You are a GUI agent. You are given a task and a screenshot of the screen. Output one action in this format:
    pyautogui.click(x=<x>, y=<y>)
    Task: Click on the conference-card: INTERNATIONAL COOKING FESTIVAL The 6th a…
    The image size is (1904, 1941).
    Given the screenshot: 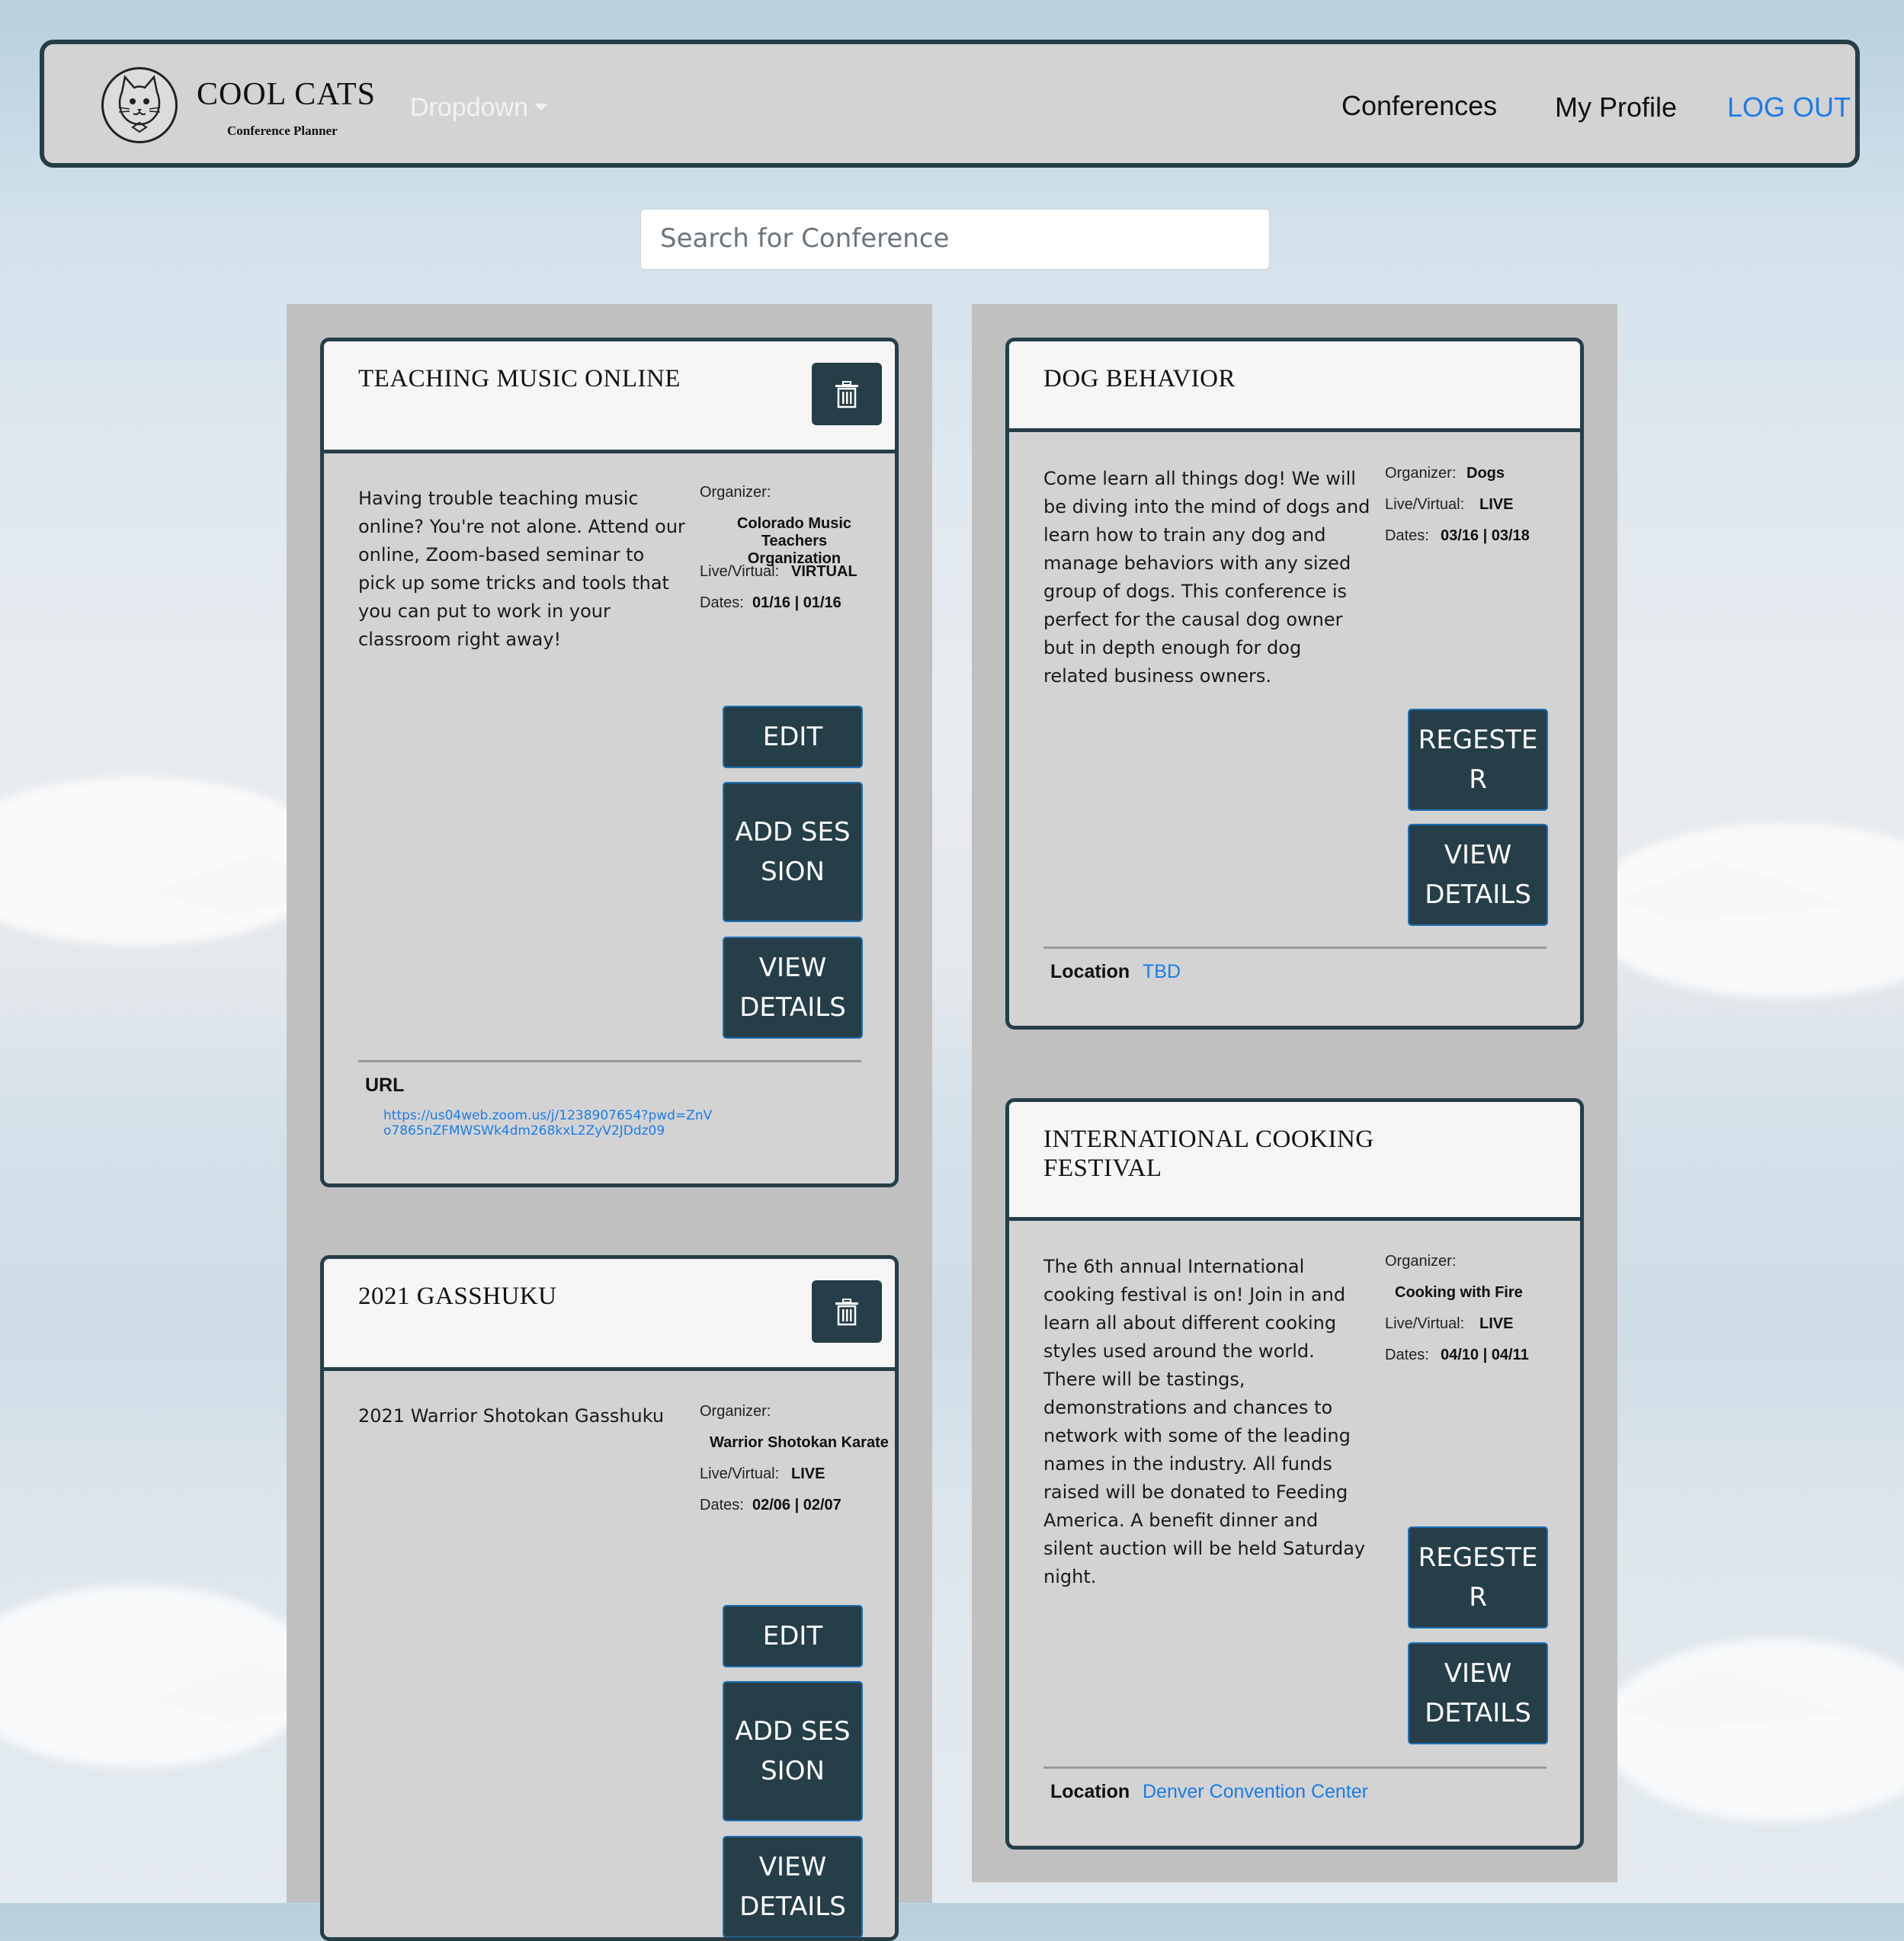 What is the action you would take?
    pyautogui.click(x=1294, y=1474)
    